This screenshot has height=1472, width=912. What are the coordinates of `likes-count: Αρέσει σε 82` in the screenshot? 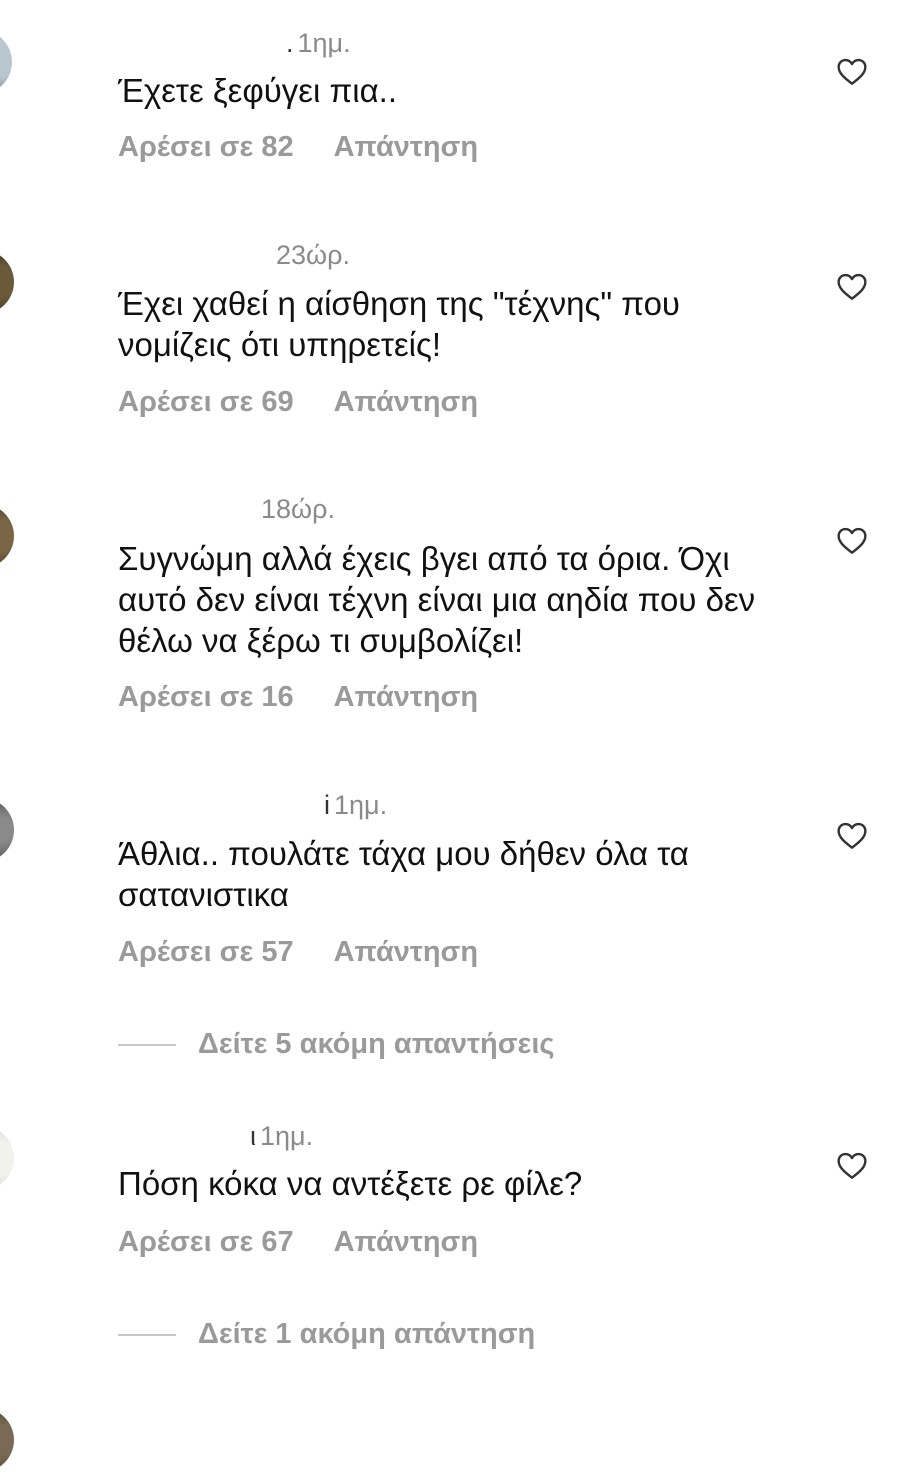 It's located at (206, 147).